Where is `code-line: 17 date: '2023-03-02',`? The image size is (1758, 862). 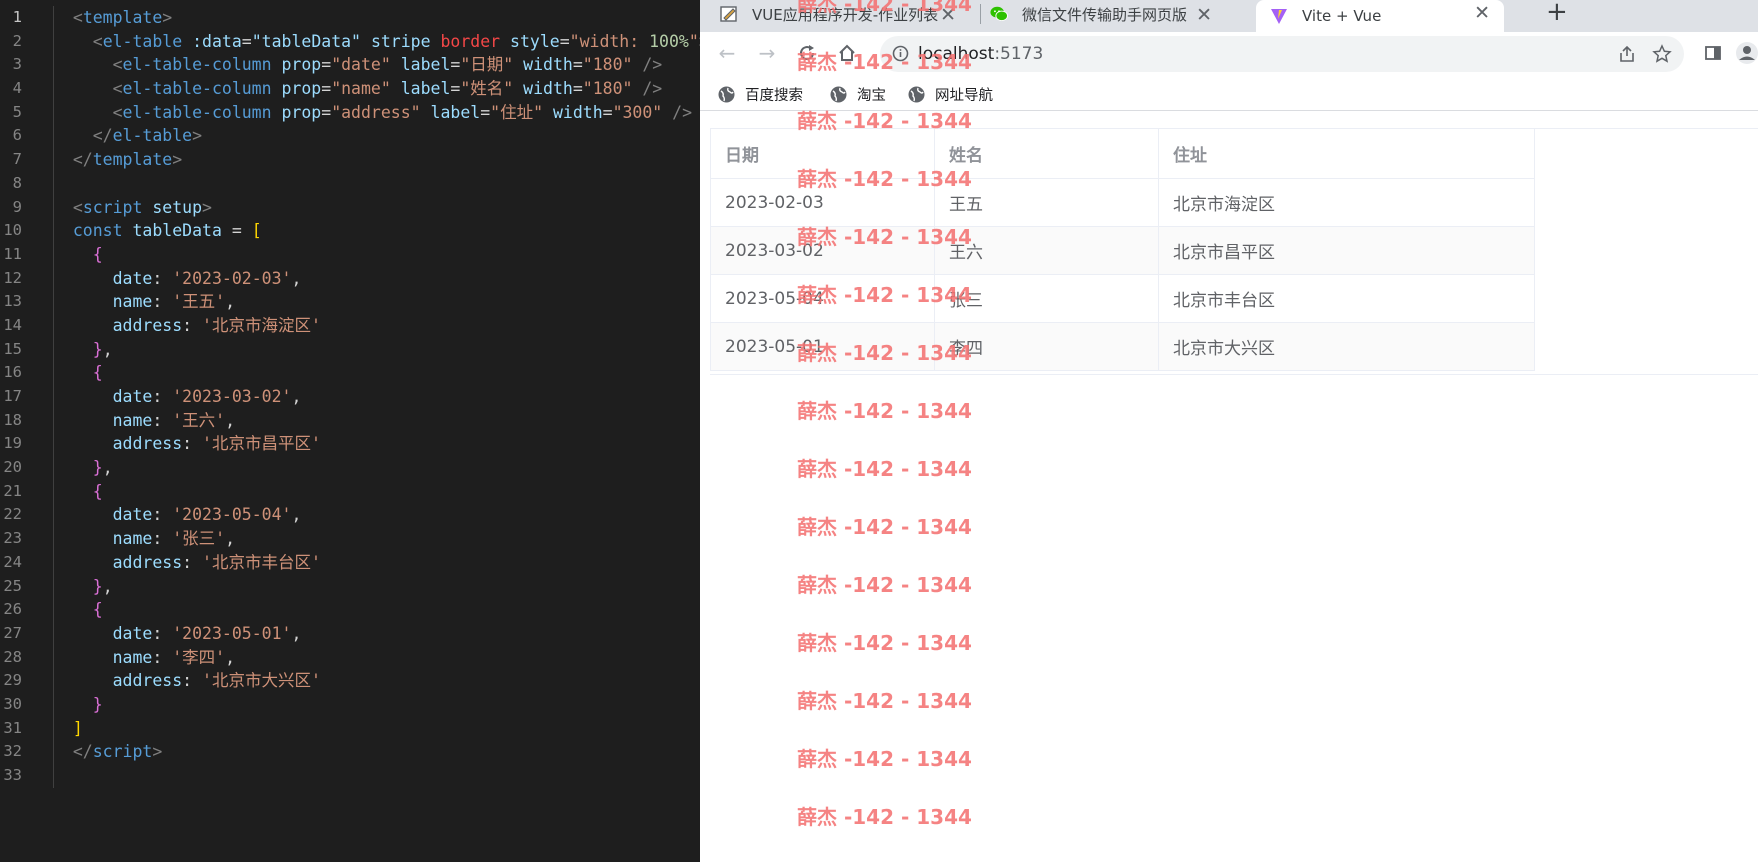 code-line: 17 date: '2023-03-02', is located at coordinates (350, 397).